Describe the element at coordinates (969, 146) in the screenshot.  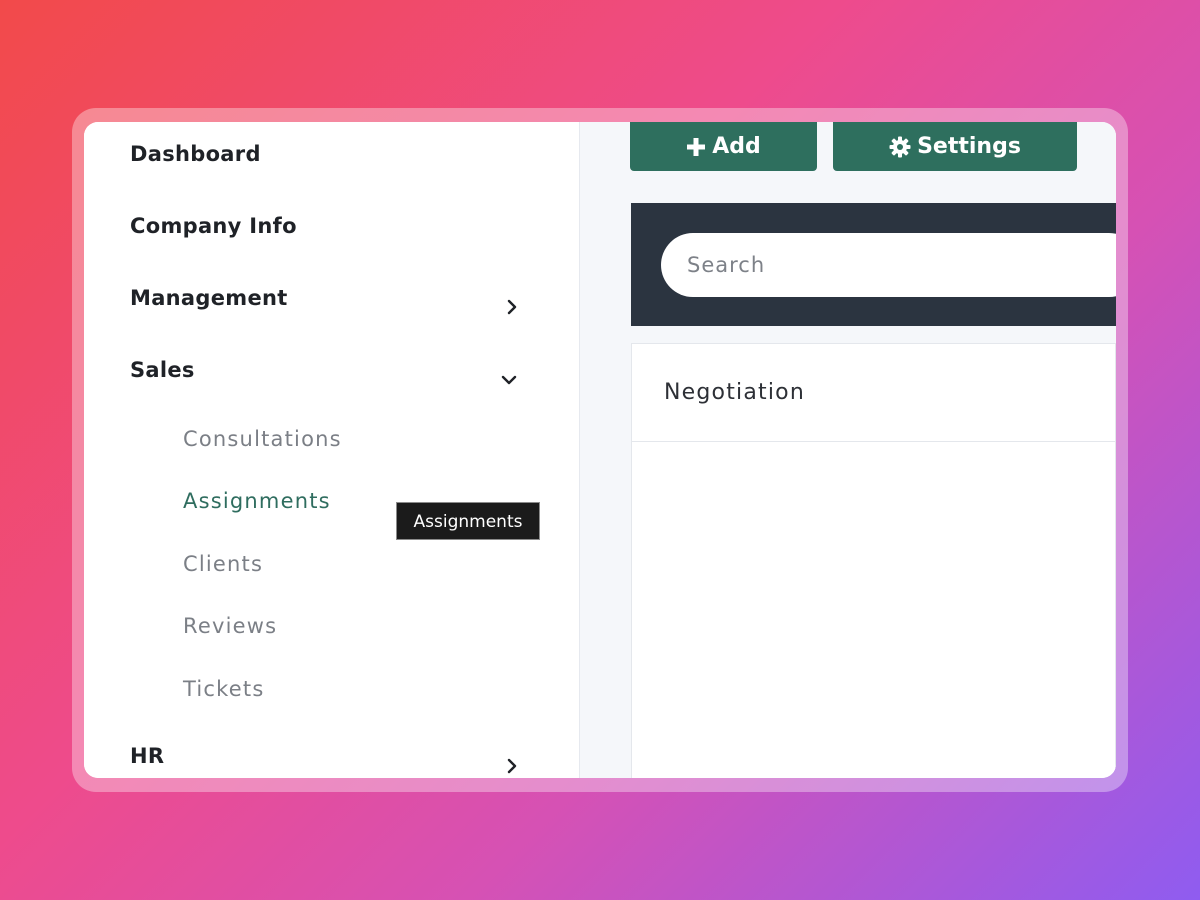
I see `settings-button-label: Settings` at that location.